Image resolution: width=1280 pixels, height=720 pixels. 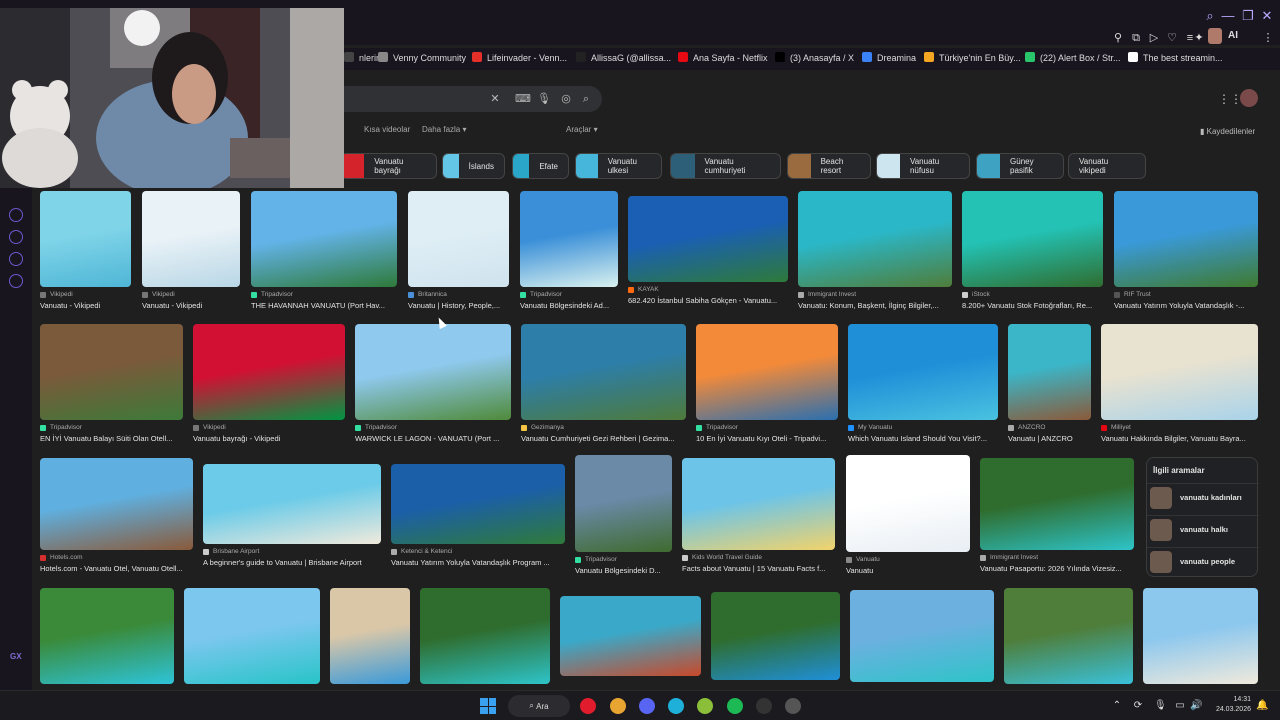 I want to click on result-source: RIF Trust, so click(x=1186, y=294).